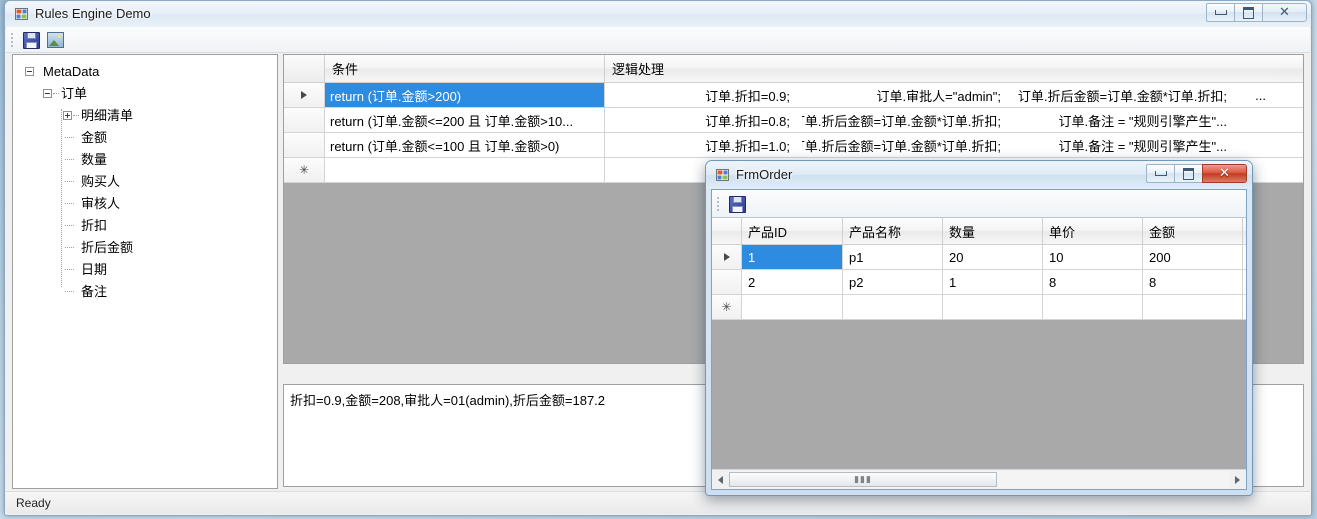 Image resolution: width=1317 pixels, height=519 pixels. I want to click on cell-产品ID, so click(792, 307).